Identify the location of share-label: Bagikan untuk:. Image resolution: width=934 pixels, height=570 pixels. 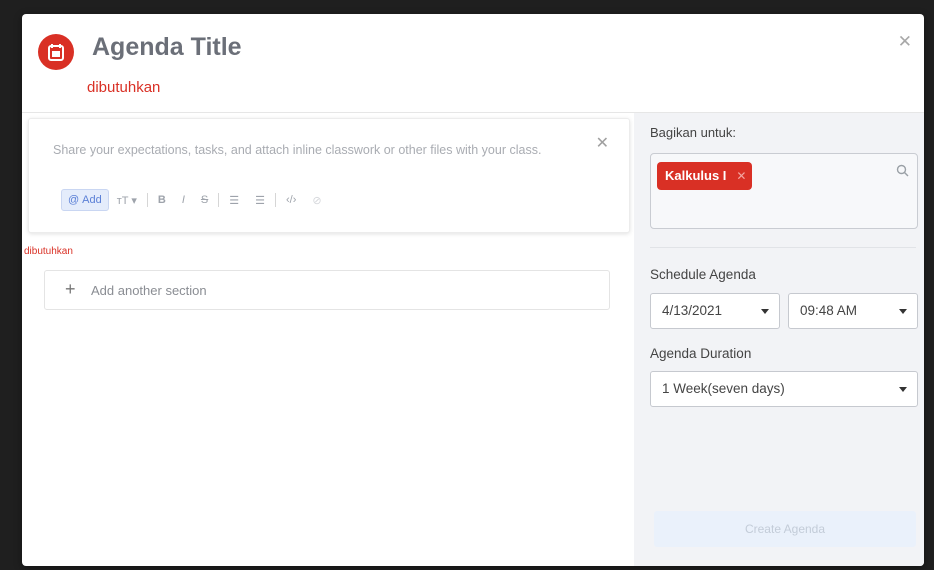
(693, 132).